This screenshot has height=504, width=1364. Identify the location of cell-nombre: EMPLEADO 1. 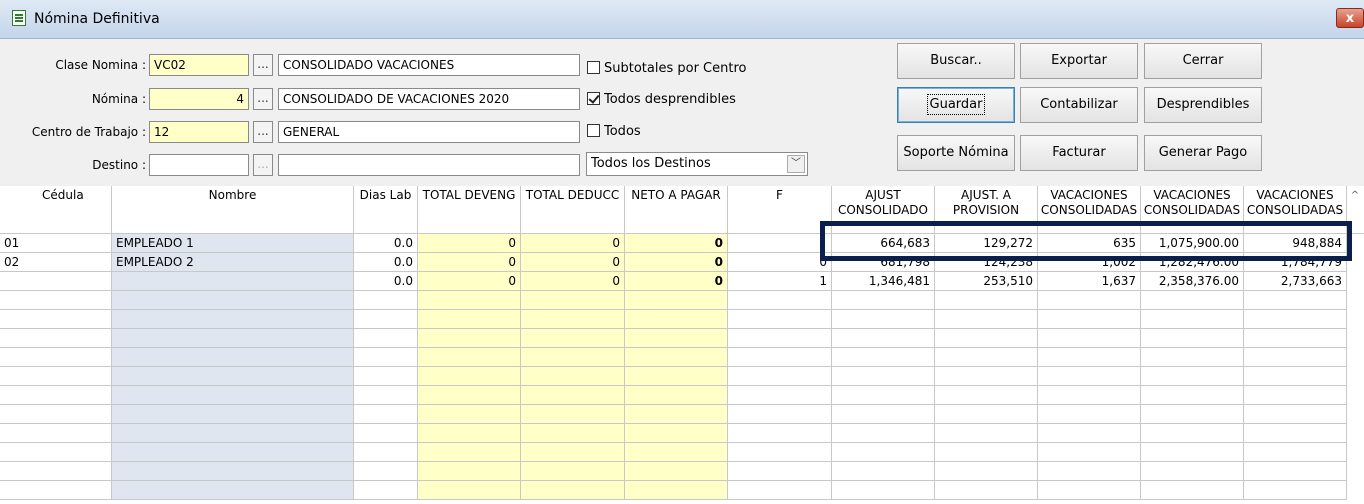
(233, 243).